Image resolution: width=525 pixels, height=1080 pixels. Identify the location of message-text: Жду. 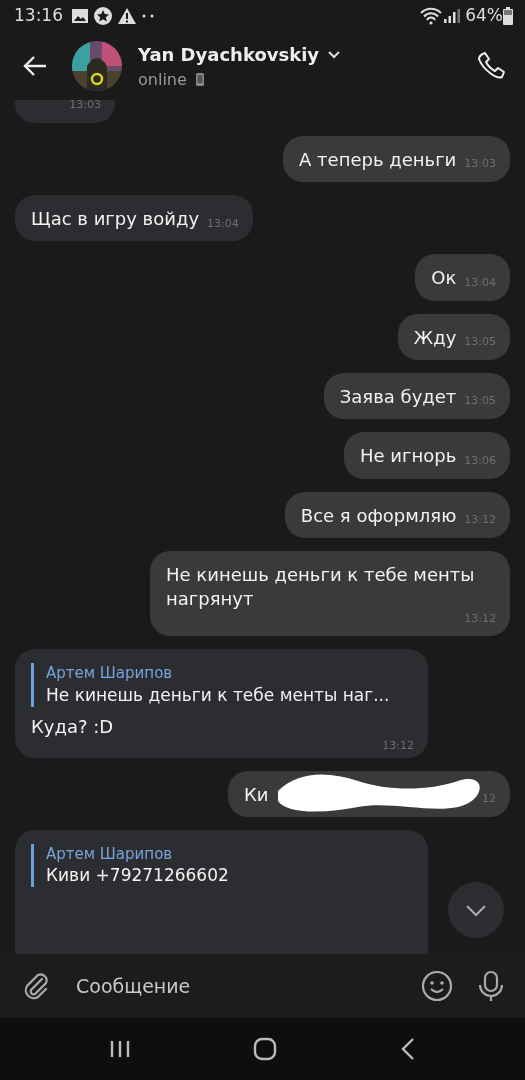
(435, 337).